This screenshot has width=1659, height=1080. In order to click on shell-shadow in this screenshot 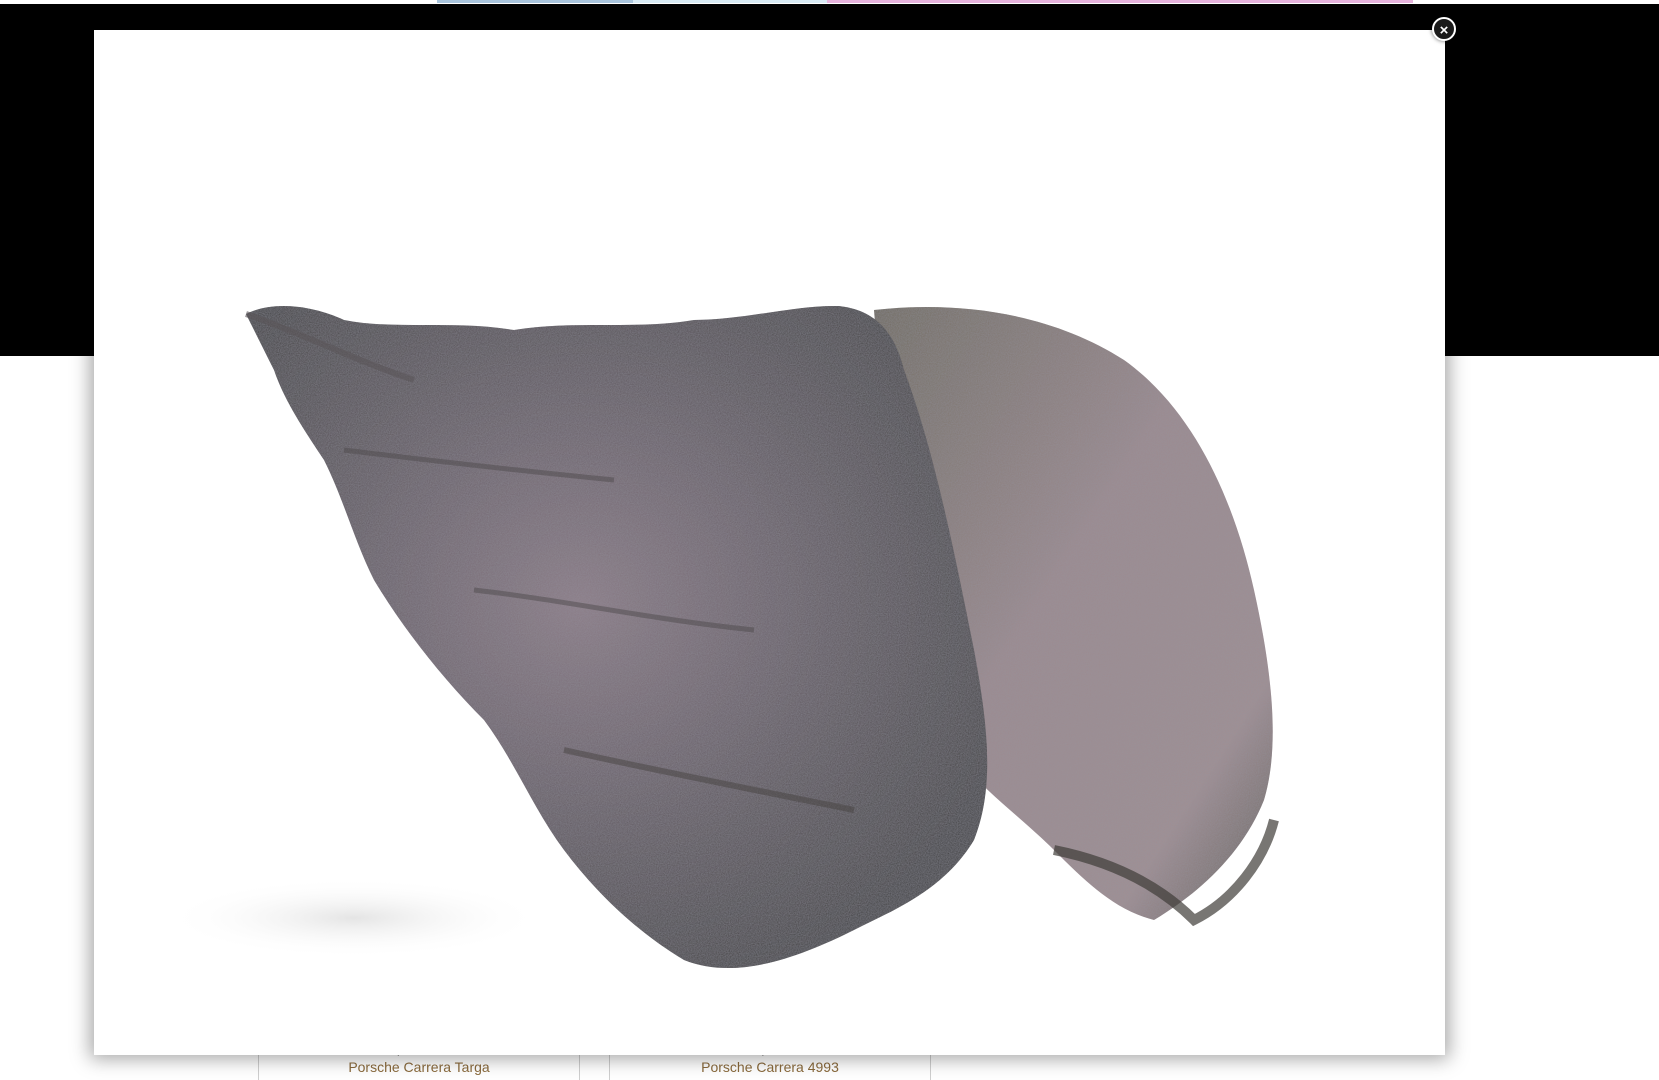, I will do `click(354, 918)`.